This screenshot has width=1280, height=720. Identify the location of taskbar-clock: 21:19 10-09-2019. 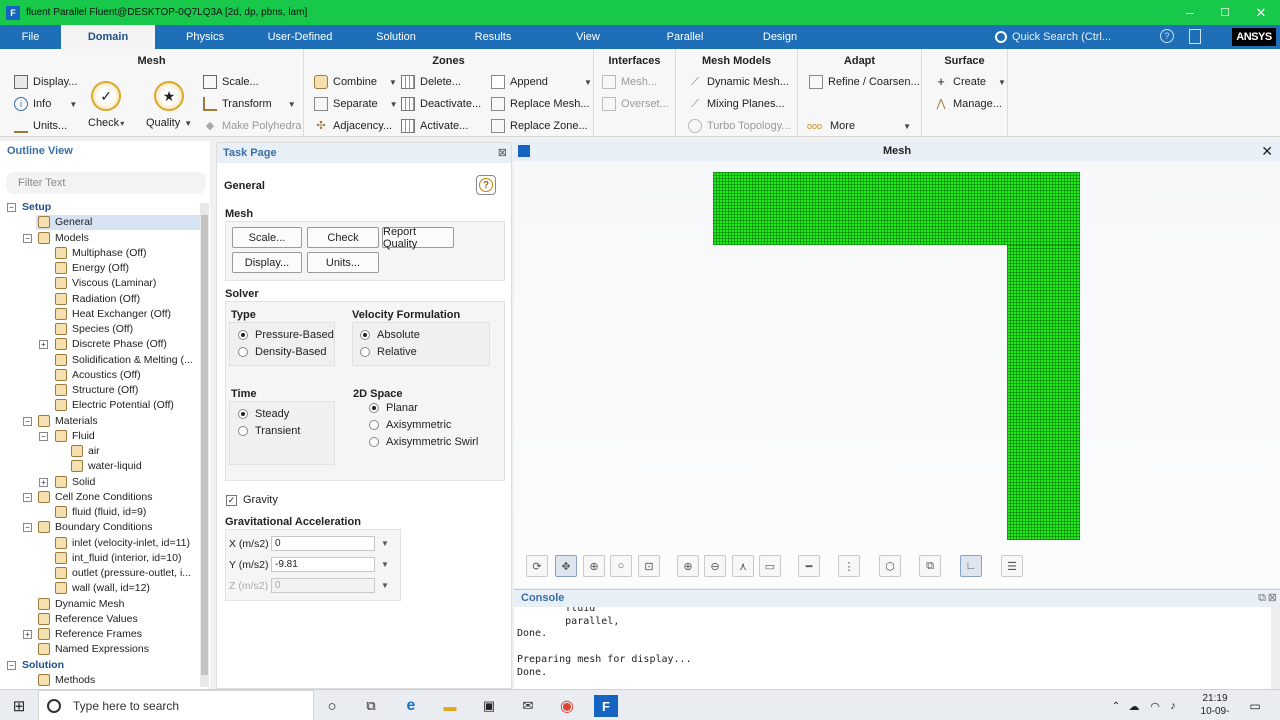
(1215, 706).